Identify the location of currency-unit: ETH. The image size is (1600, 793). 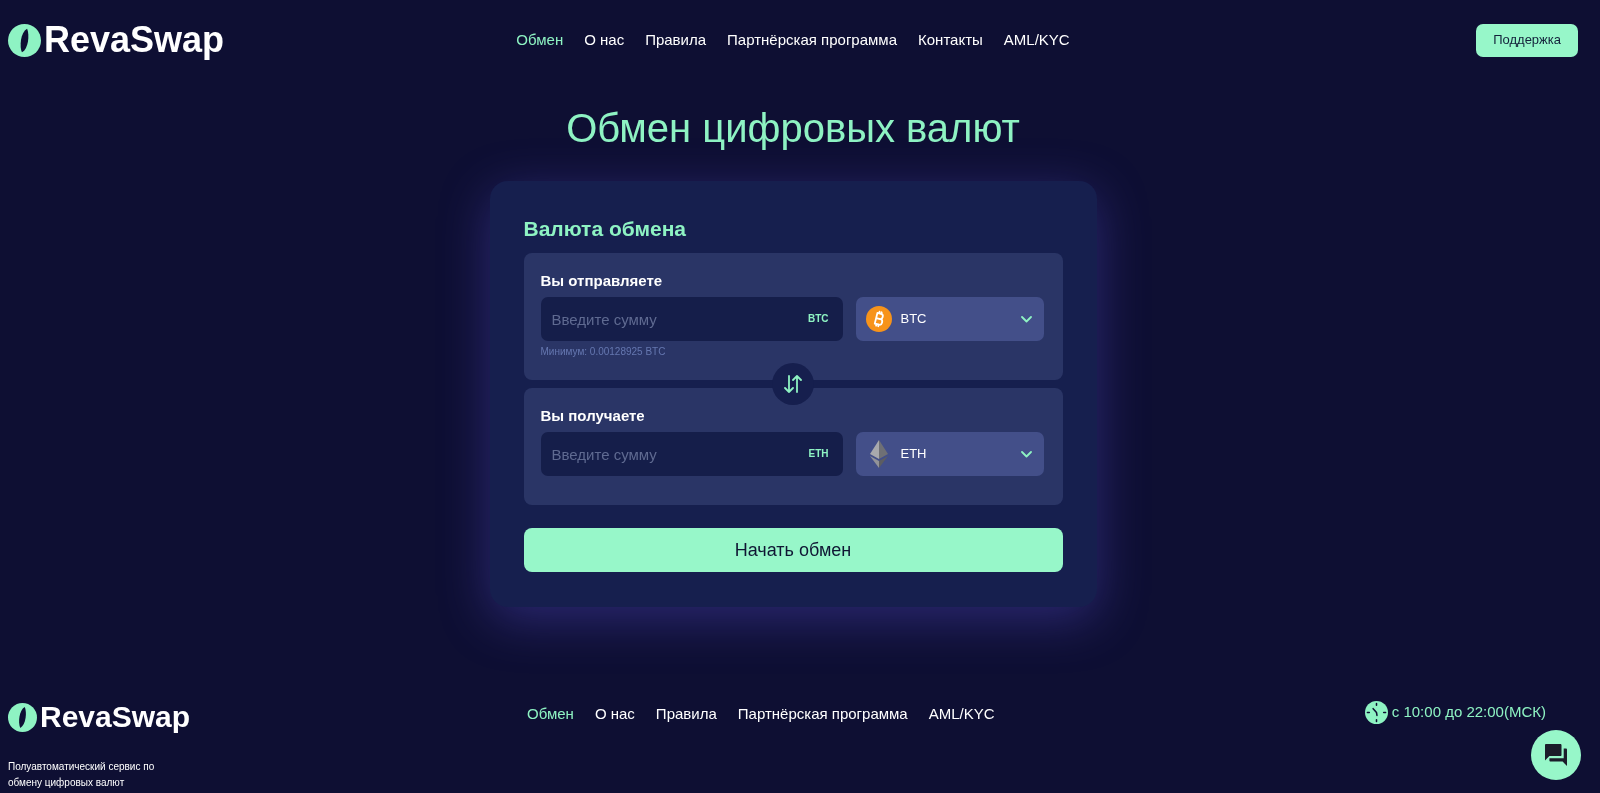
(818, 454).